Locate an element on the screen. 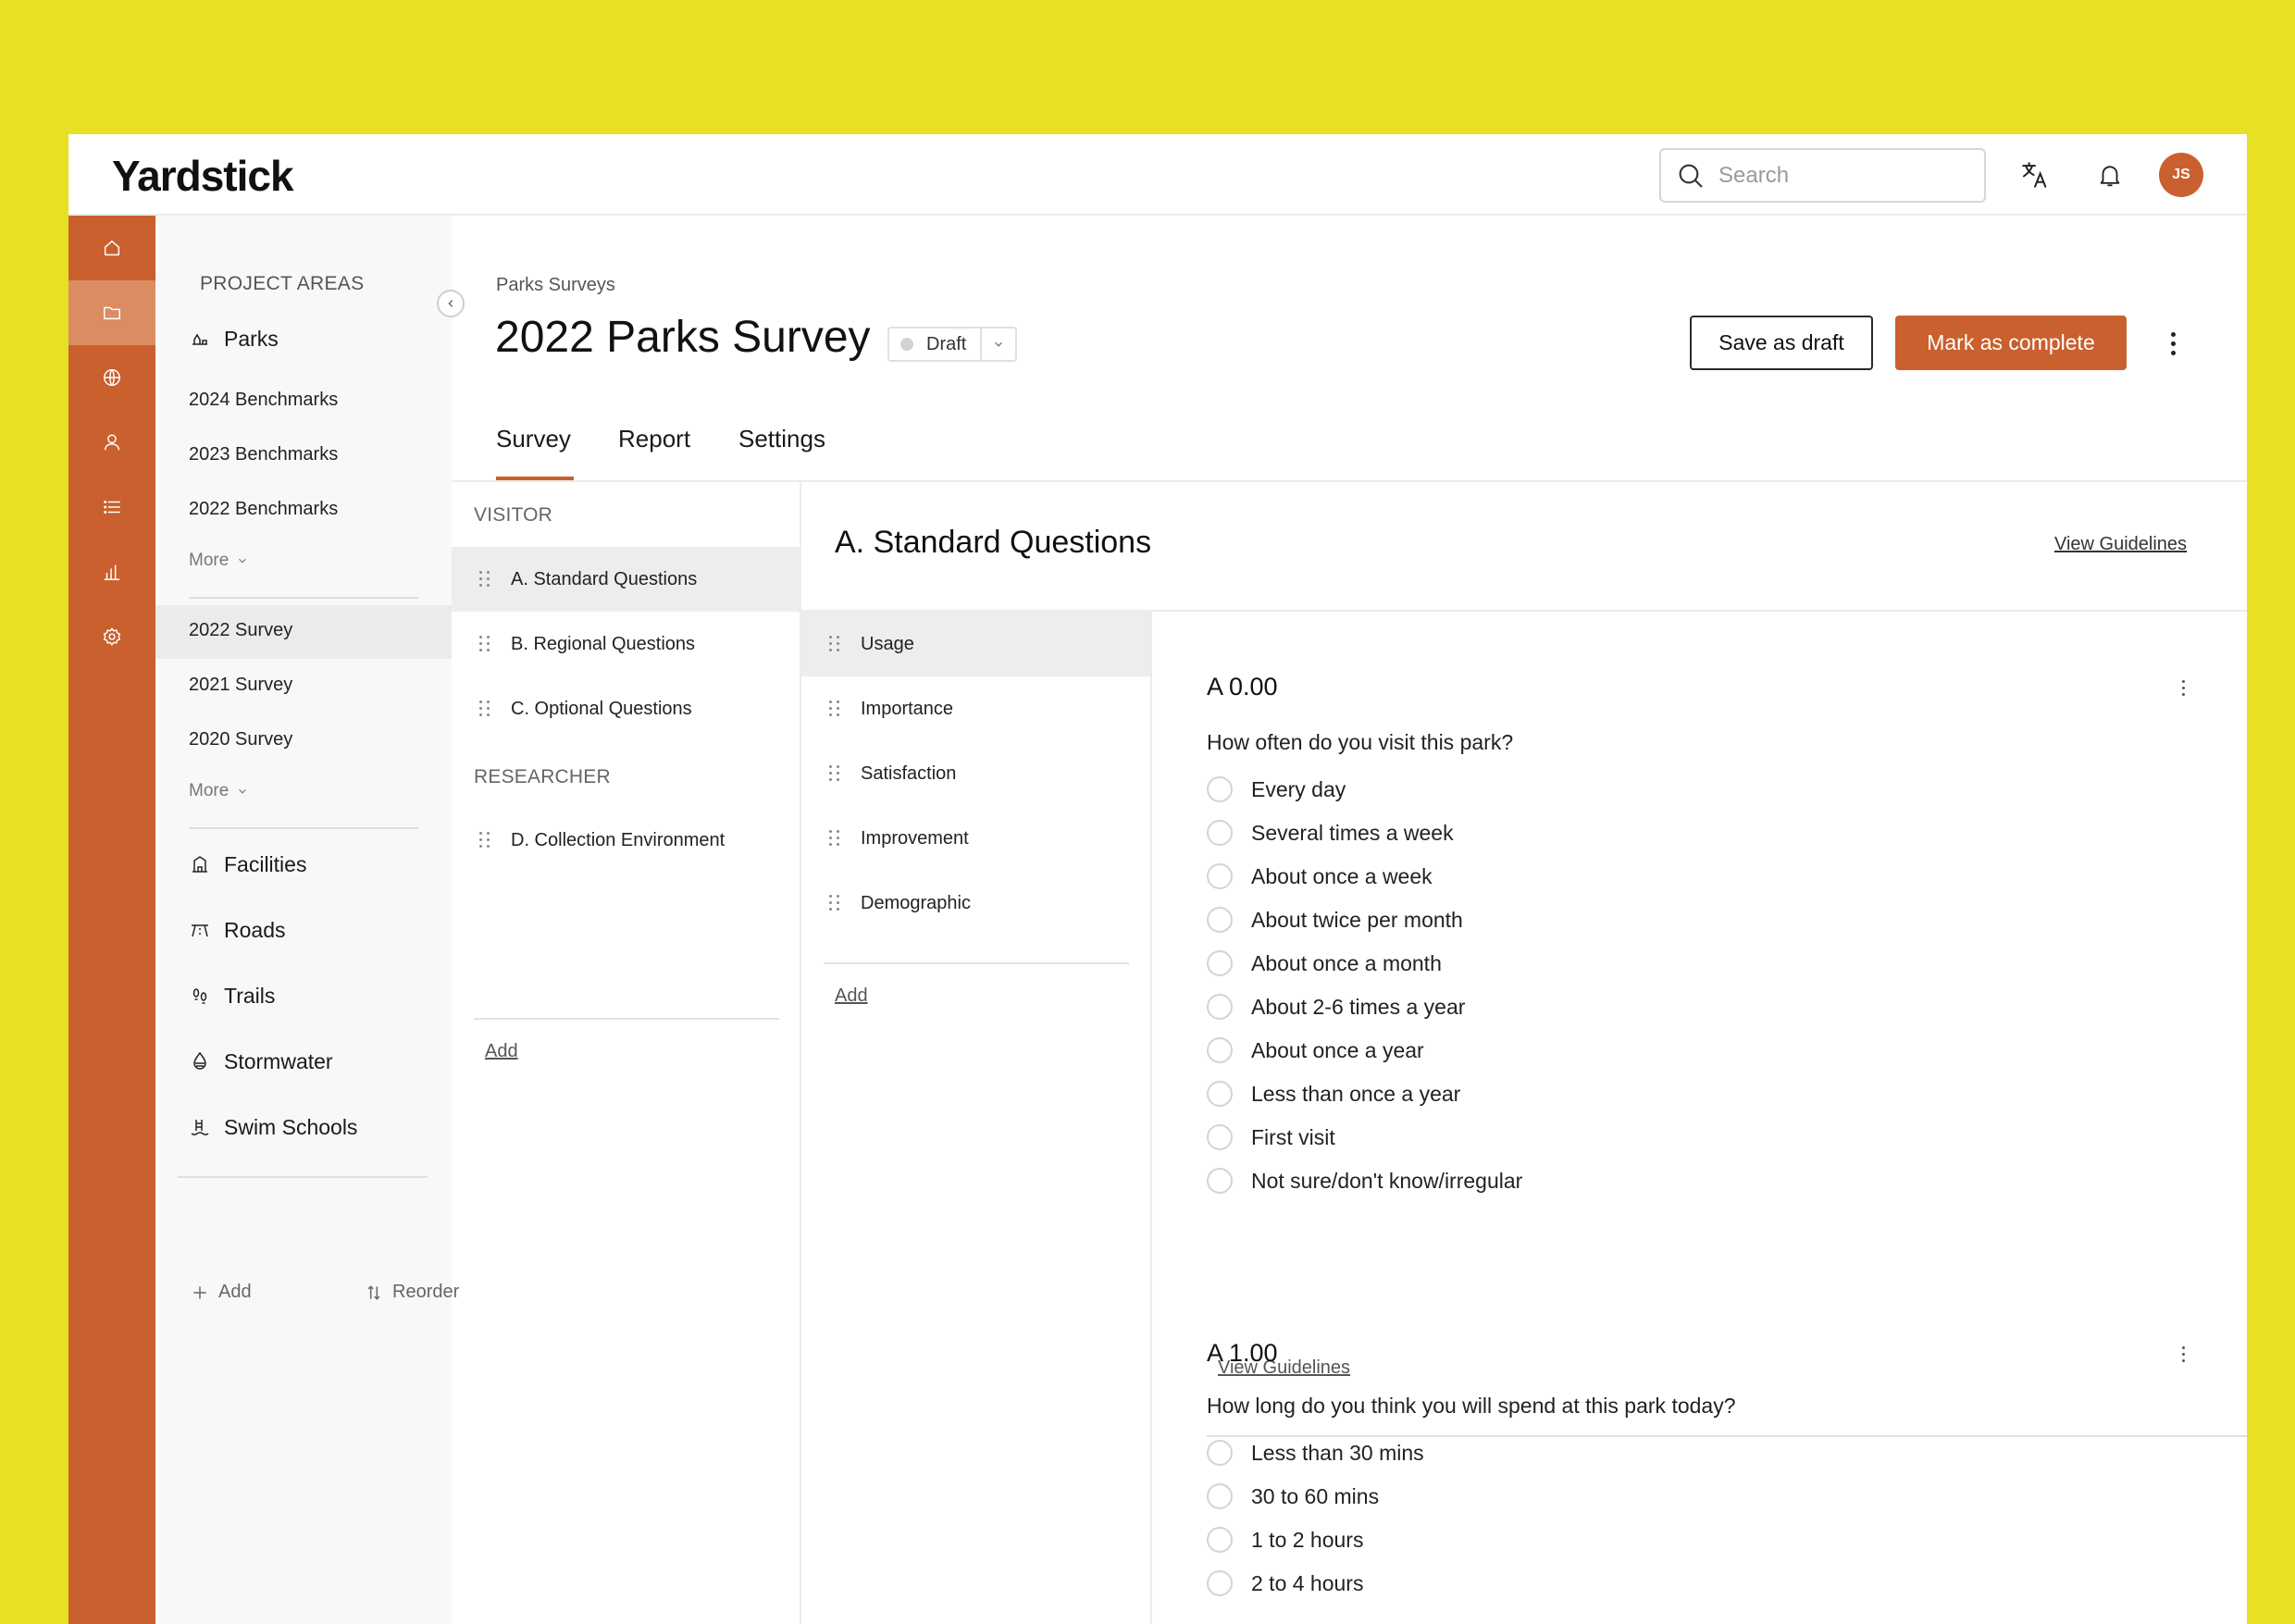  answer-option: 30 to 60 mins is located at coordinates (1293, 1496).